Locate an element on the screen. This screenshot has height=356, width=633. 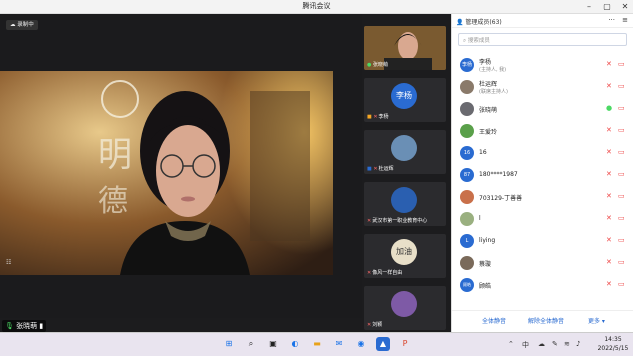
mail-icon: ✉ is located at coordinates (339, 344).